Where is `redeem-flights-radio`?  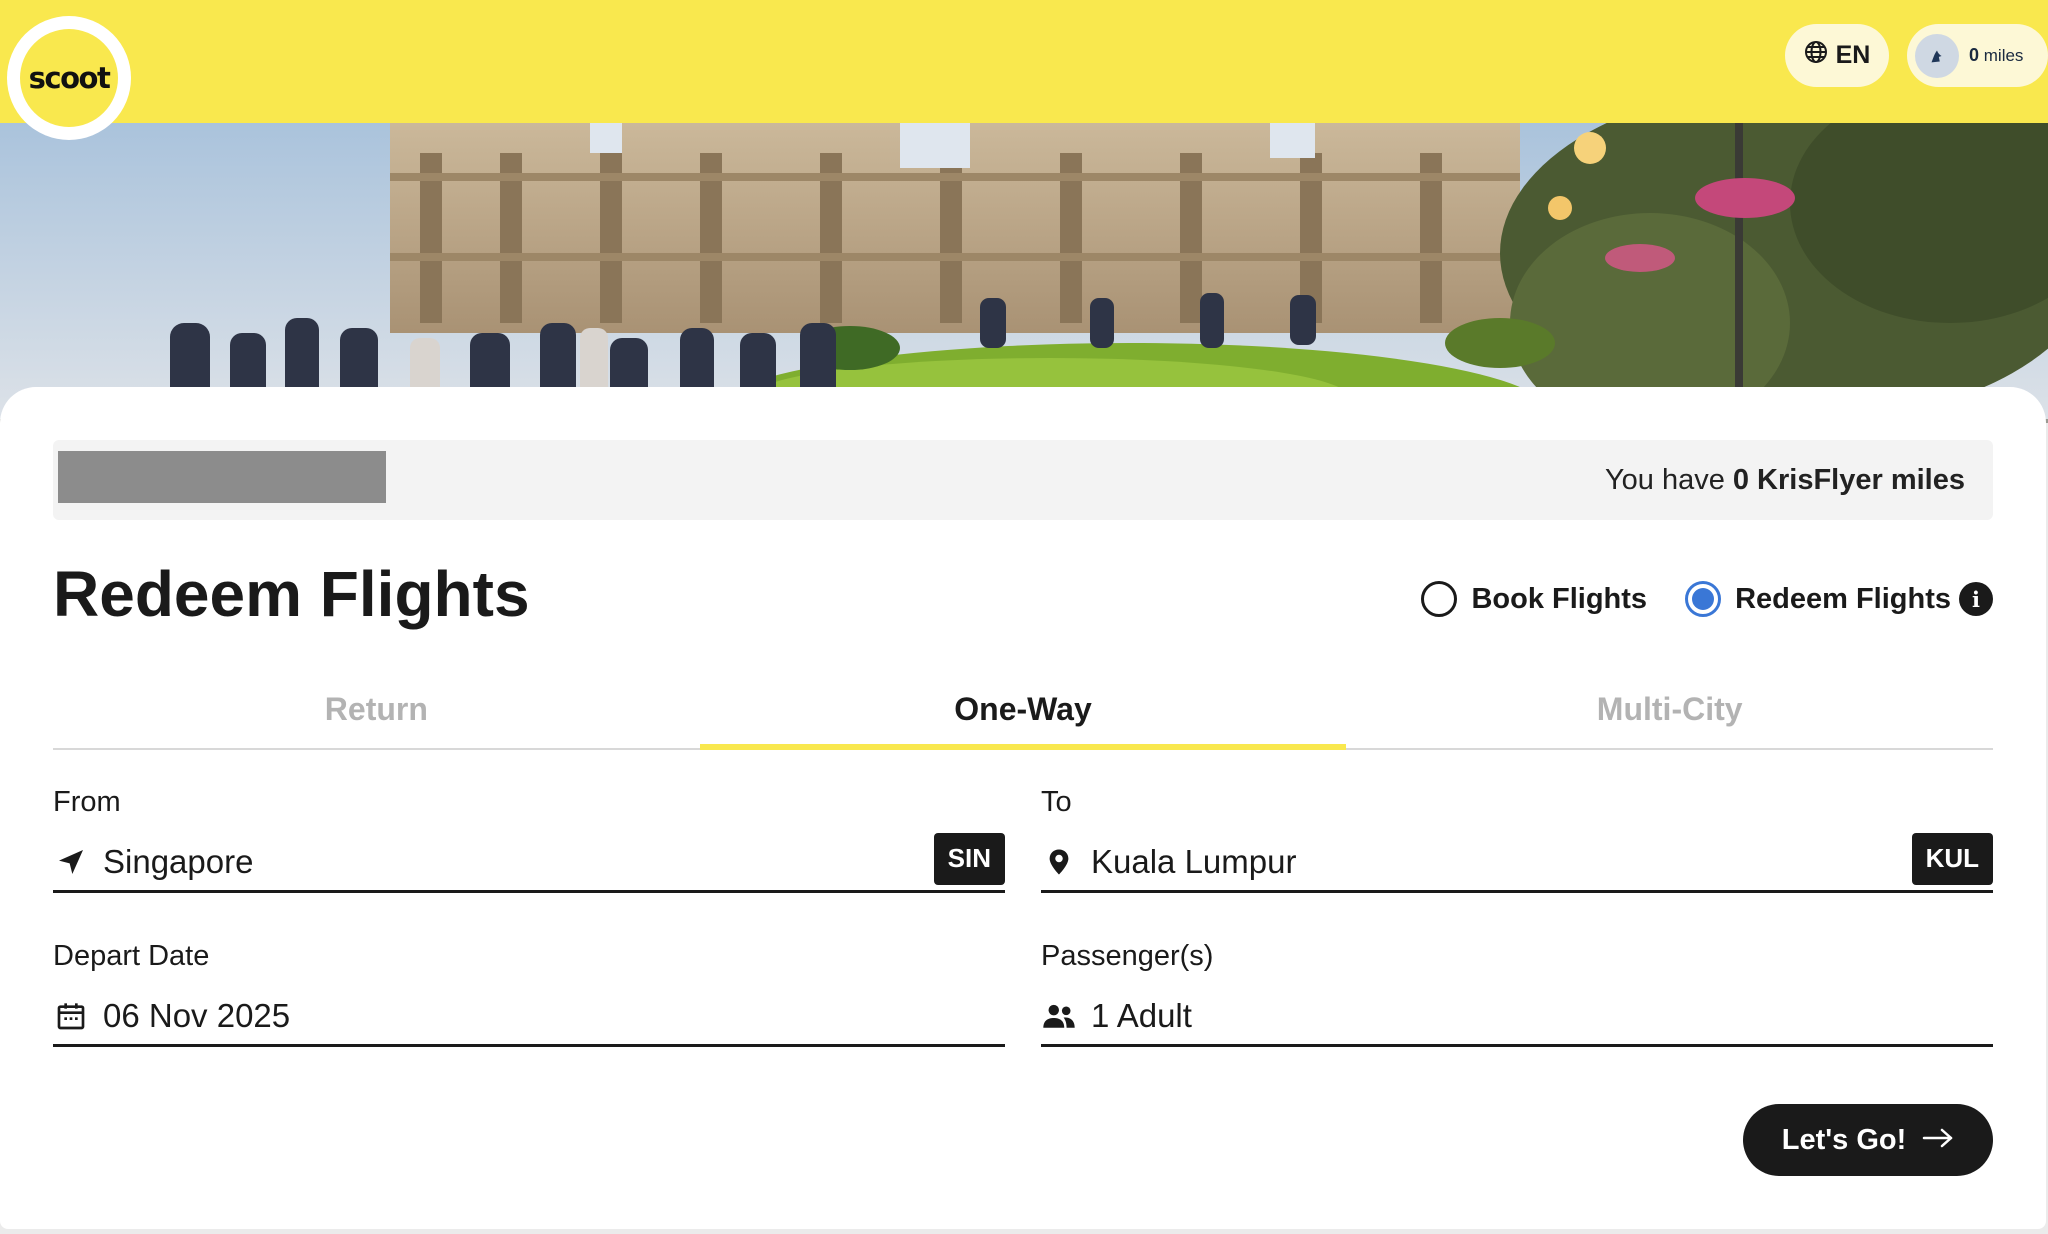
redeem-flights-radio is located at coordinates (1703, 599).